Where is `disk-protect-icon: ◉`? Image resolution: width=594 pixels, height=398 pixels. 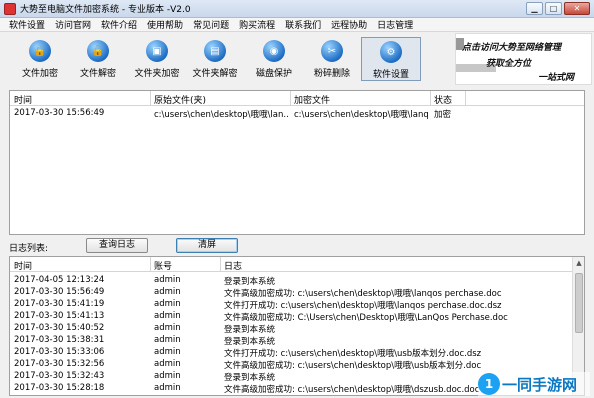
disk-protect-icon: ◉ is located at coordinates (274, 51).